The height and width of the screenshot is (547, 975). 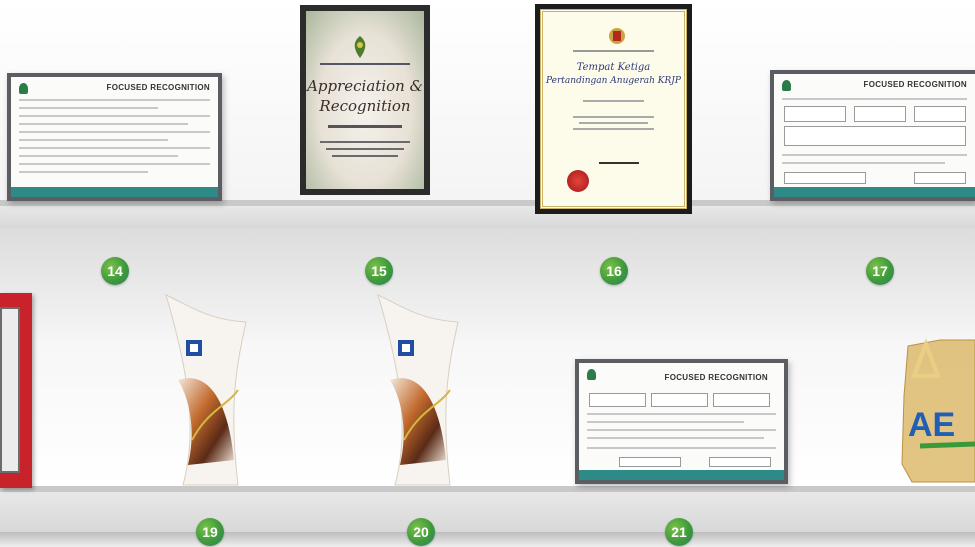 I want to click on item-number-14: 14, so click(x=115, y=271).